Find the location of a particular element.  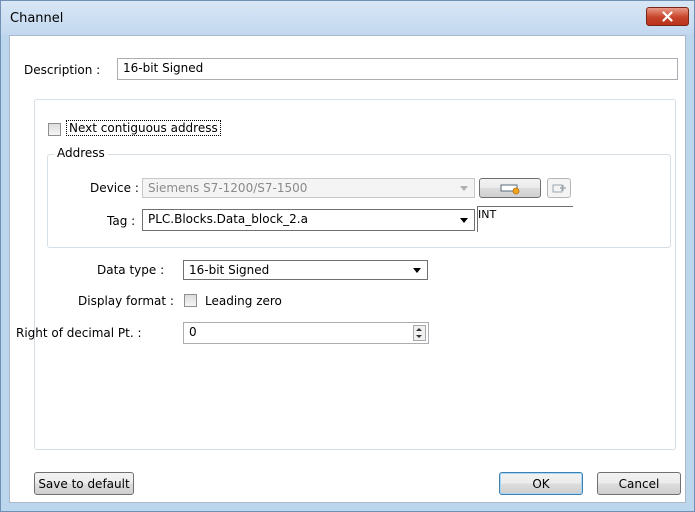

data-type-select: 16-bit Signed is located at coordinates (305, 270).